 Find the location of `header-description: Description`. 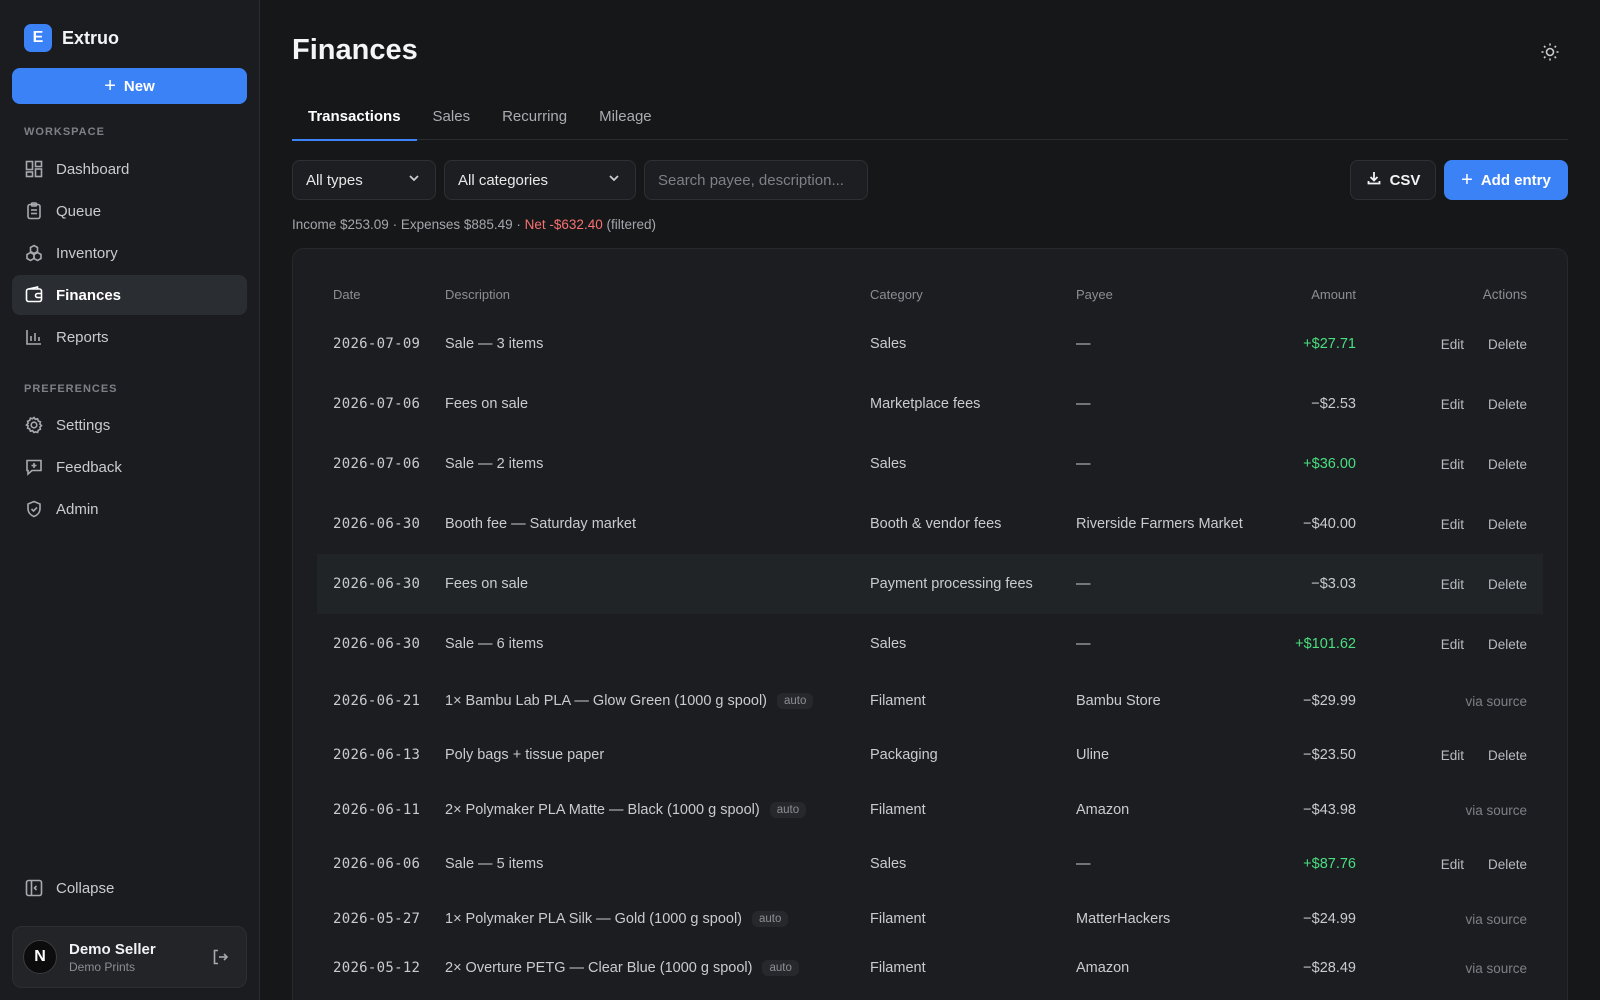

header-description: Description is located at coordinates (657, 294).